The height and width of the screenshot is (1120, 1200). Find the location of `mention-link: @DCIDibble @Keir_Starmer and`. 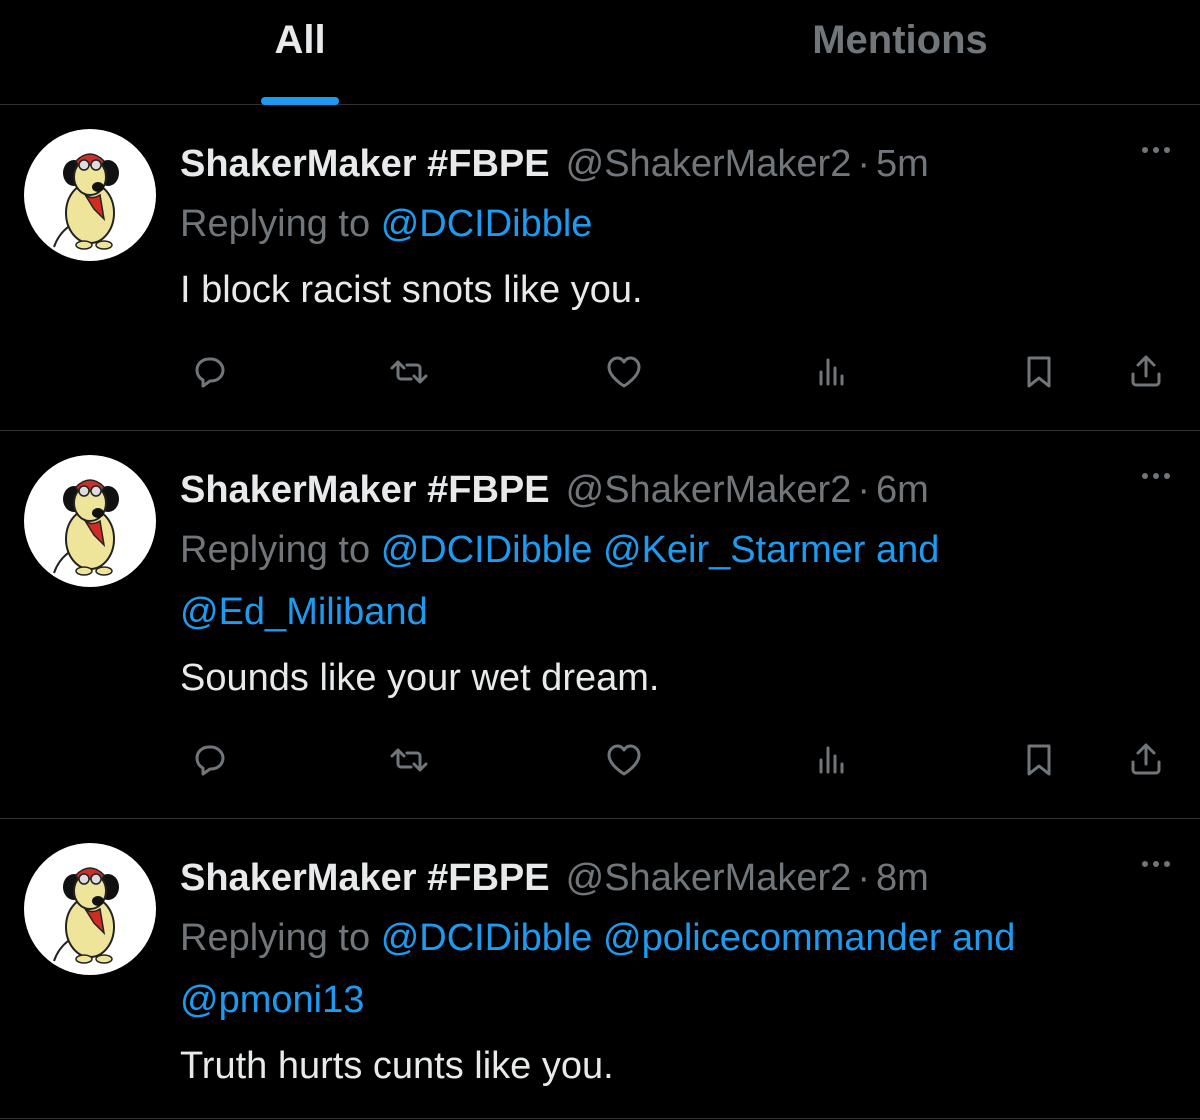

mention-link: @DCIDibble @Keir_Starmer and is located at coordinates (660, 550).